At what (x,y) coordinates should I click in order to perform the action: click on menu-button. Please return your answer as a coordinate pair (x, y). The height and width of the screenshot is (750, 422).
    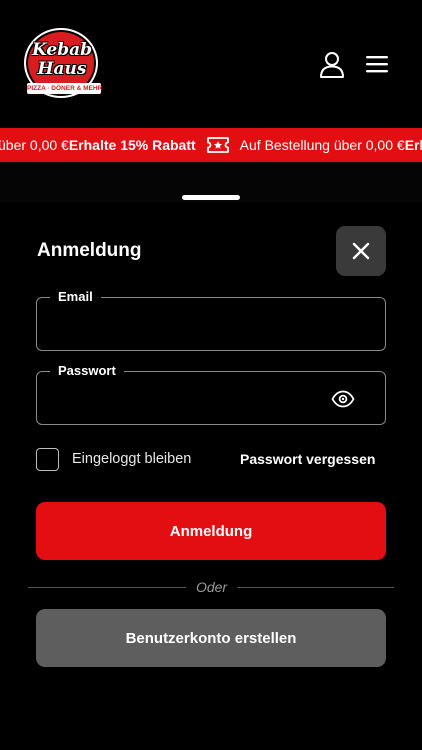
    Looking at the image, I should click on (377, 64).